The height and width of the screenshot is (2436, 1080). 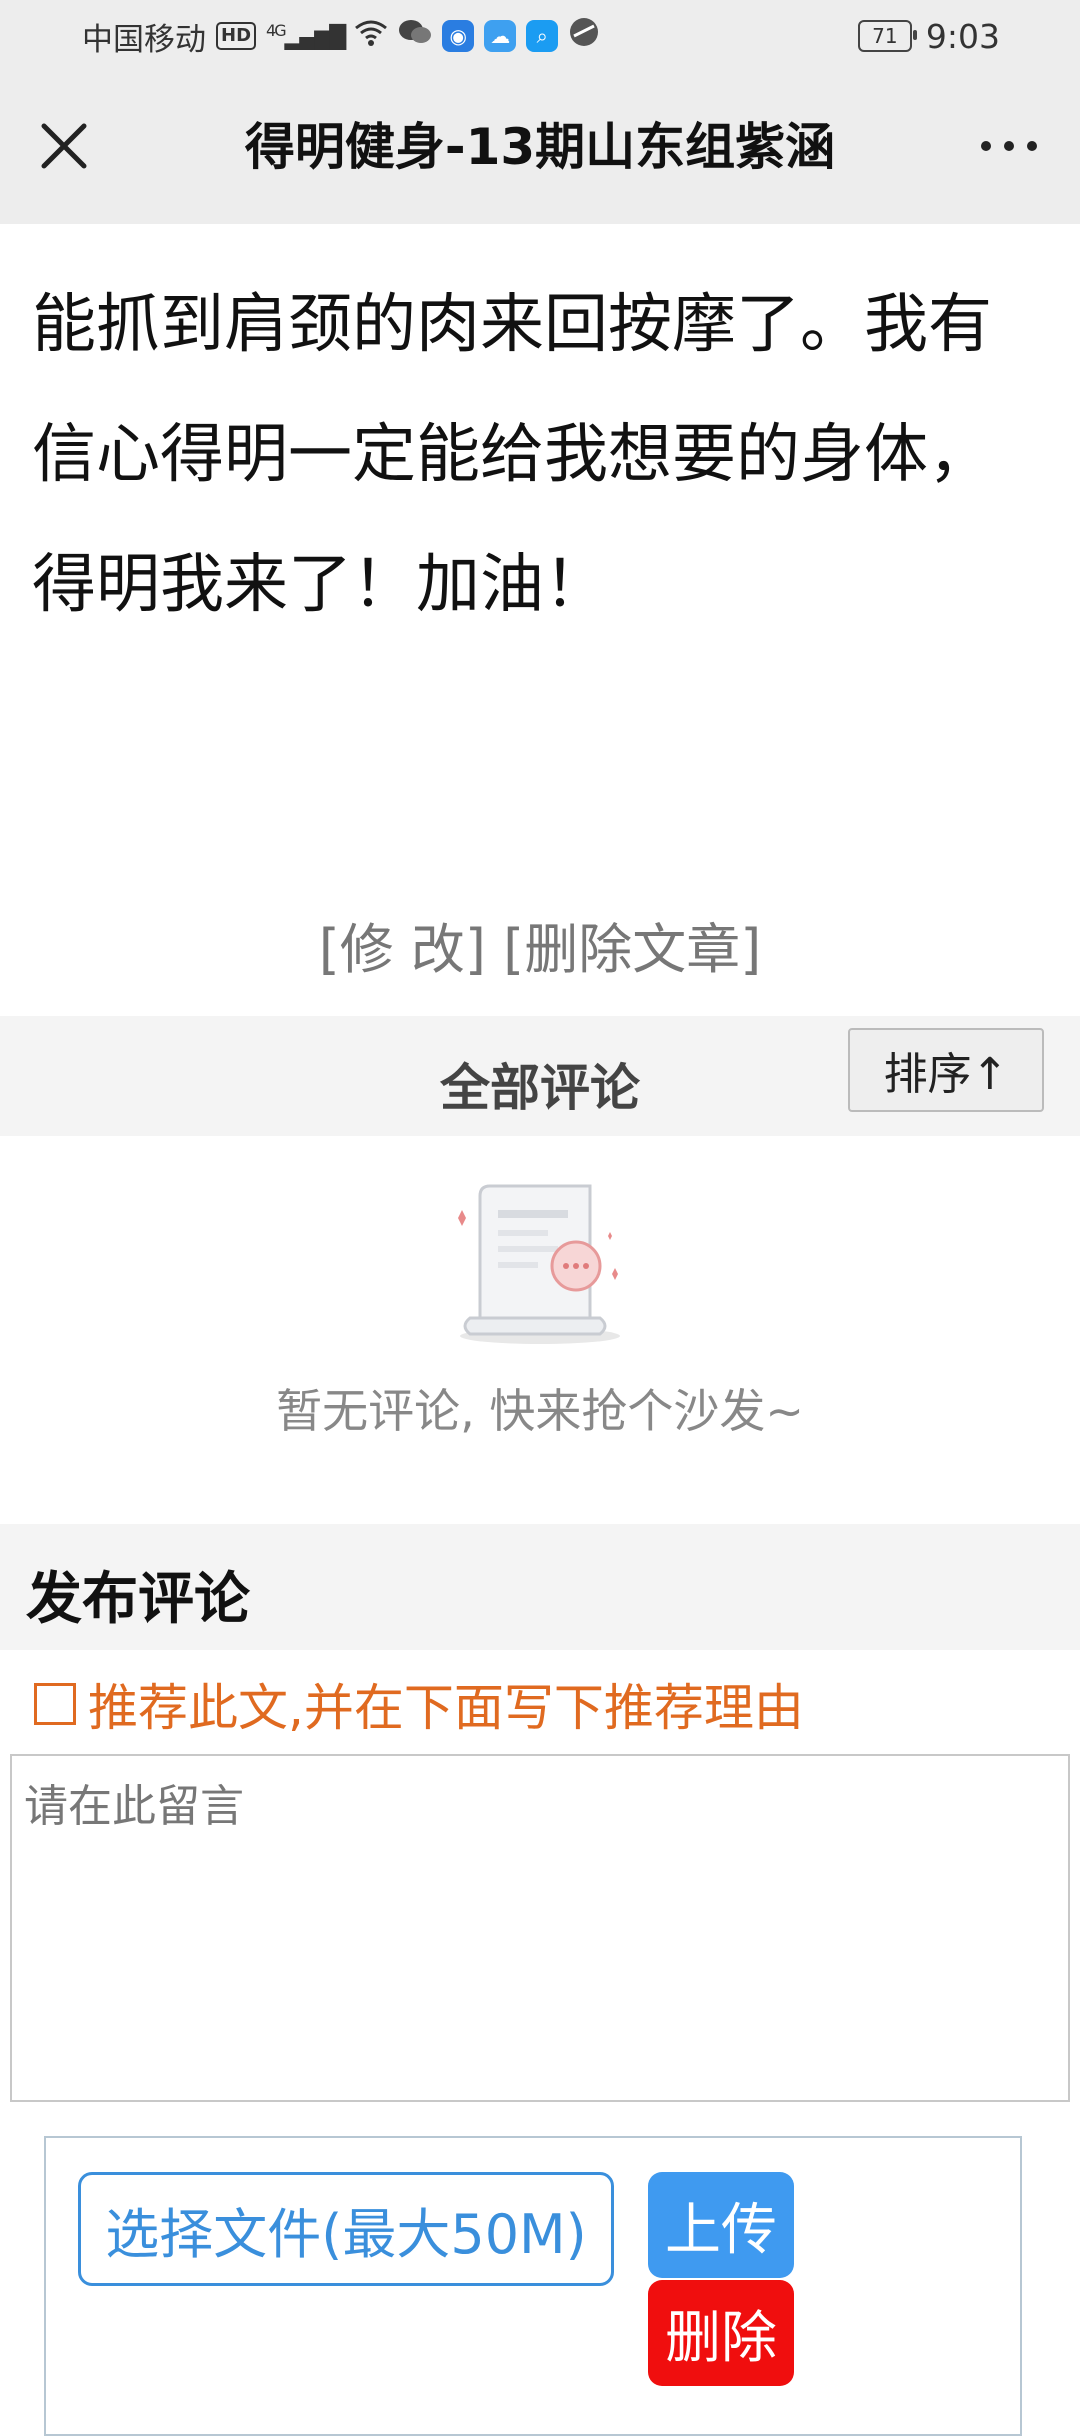 I want to click on carrier-name: 中国移动, so click(x=144, y=39).